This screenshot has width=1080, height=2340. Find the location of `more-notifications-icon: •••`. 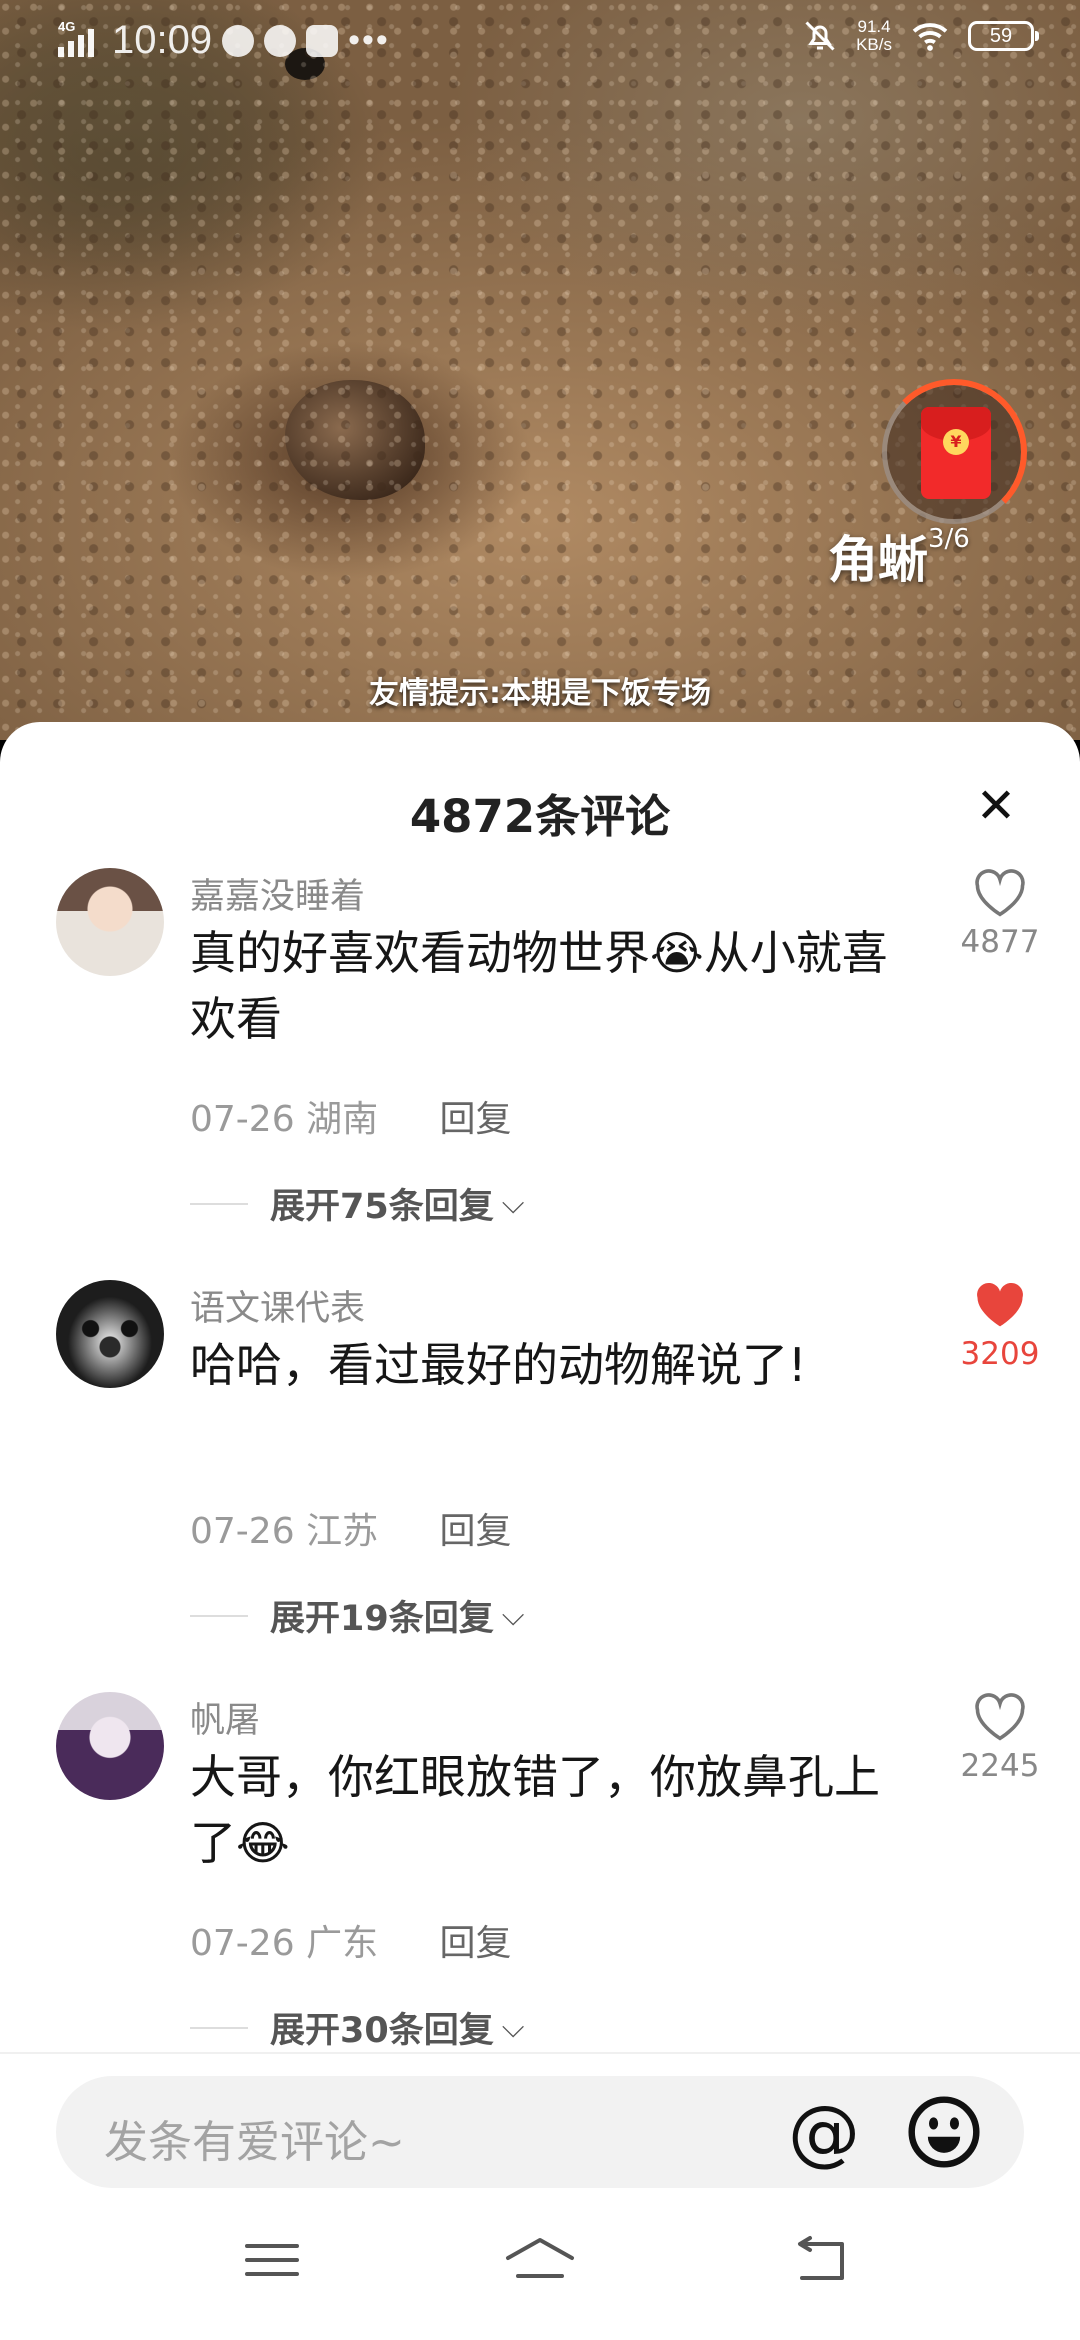

more-notifications-icon: ••• is located at coordinates (369, 40).